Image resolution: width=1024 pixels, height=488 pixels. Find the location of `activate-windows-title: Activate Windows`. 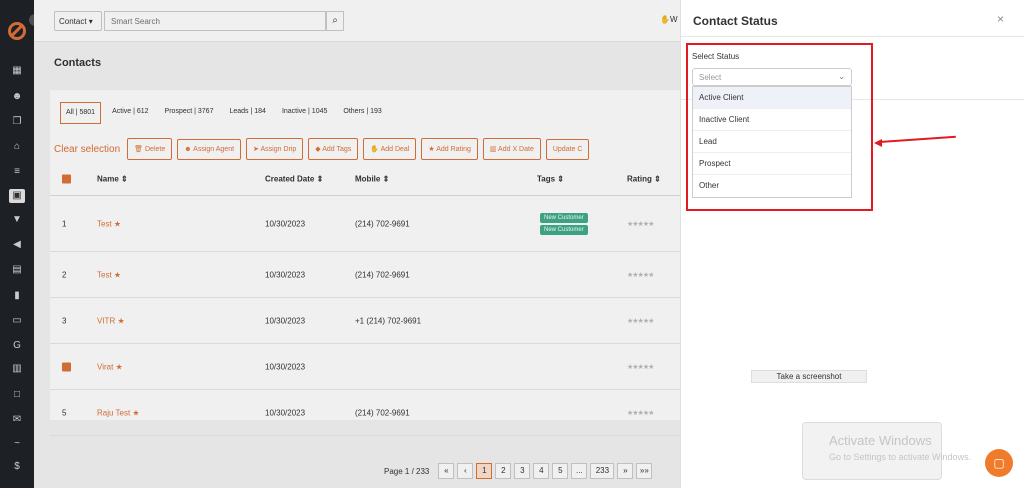

activate-windows-title: Activate Windows is located at coordinates (880, 440).